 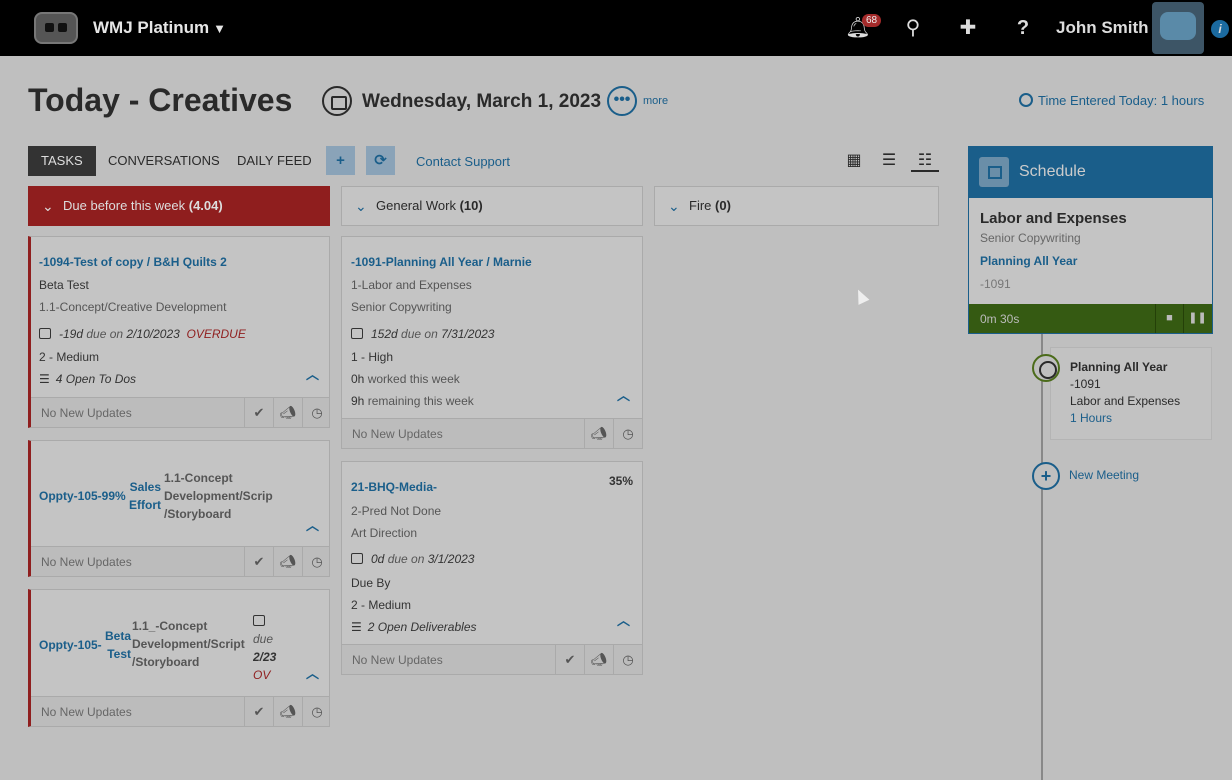 I want to click on grid-view-icon: ▦, so click(x=854, y=161).